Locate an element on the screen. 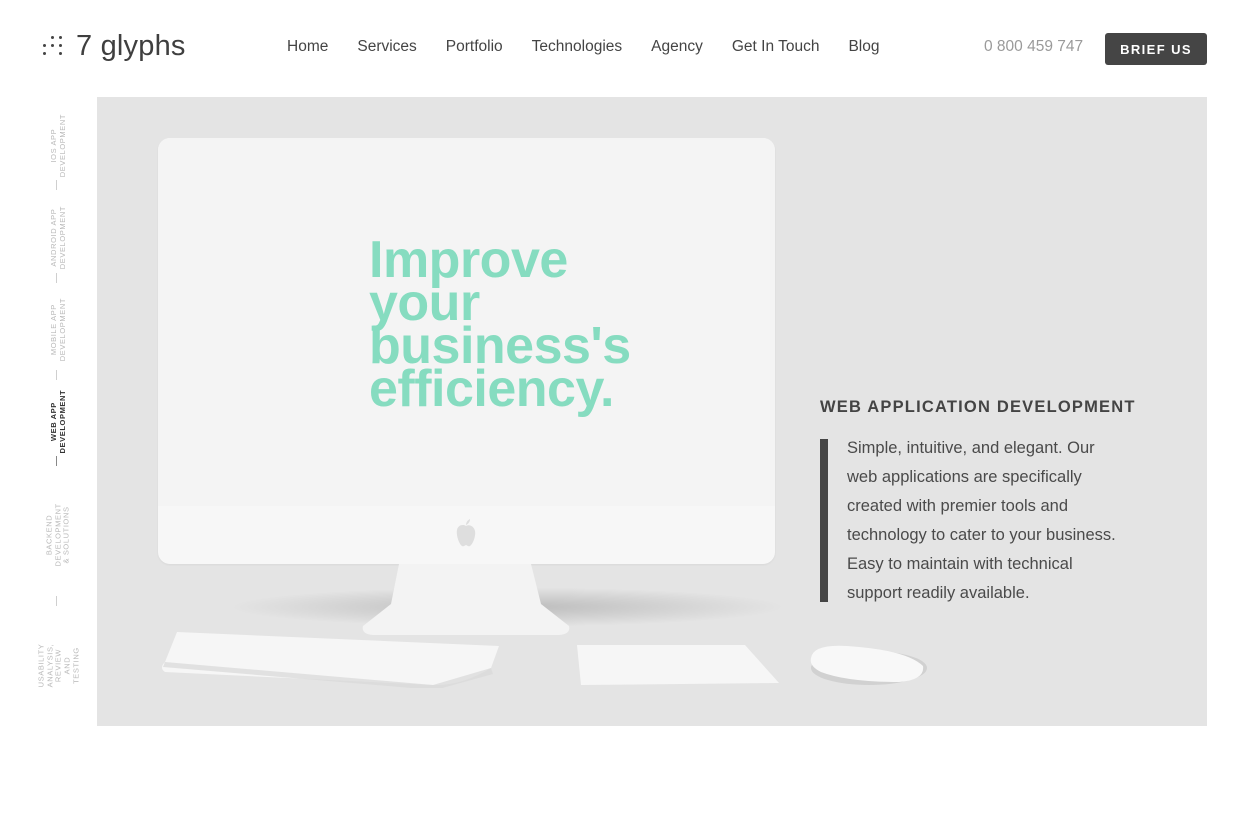  hero-headline-line: efficiency. is located at coordinates (491, 389).